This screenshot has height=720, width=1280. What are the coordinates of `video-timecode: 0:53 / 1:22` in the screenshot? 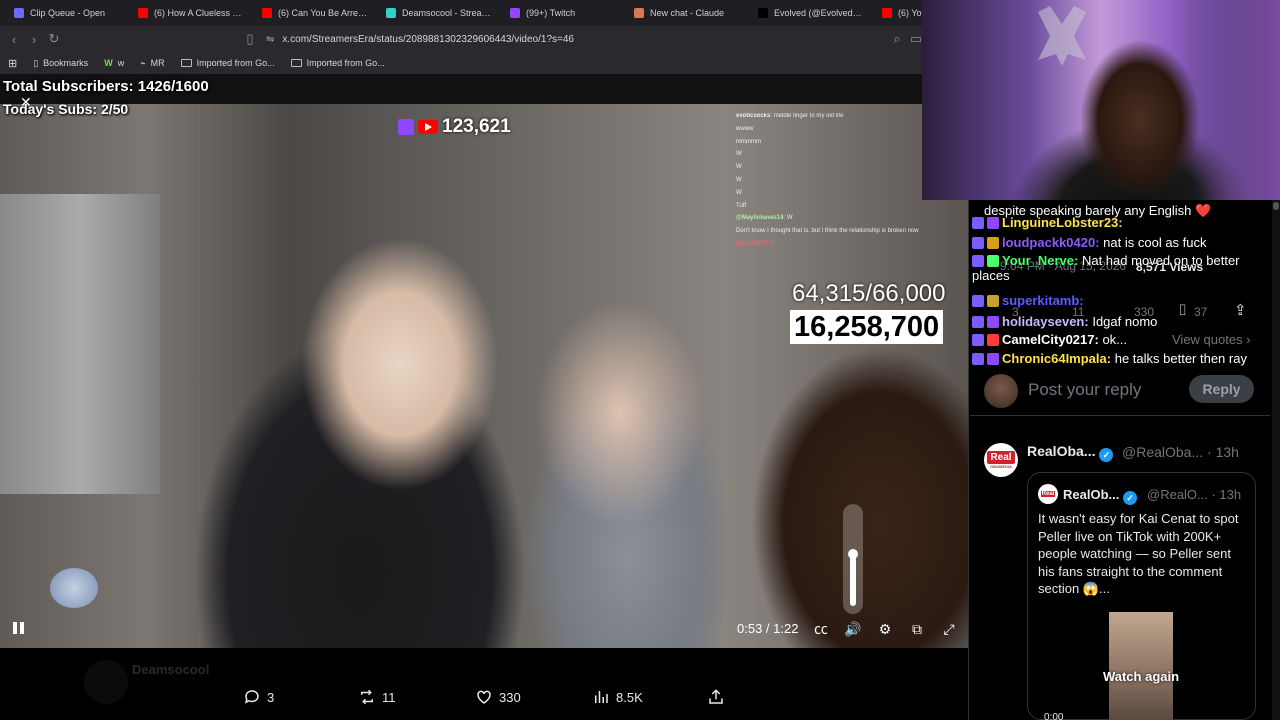 It's located at (768, 628).